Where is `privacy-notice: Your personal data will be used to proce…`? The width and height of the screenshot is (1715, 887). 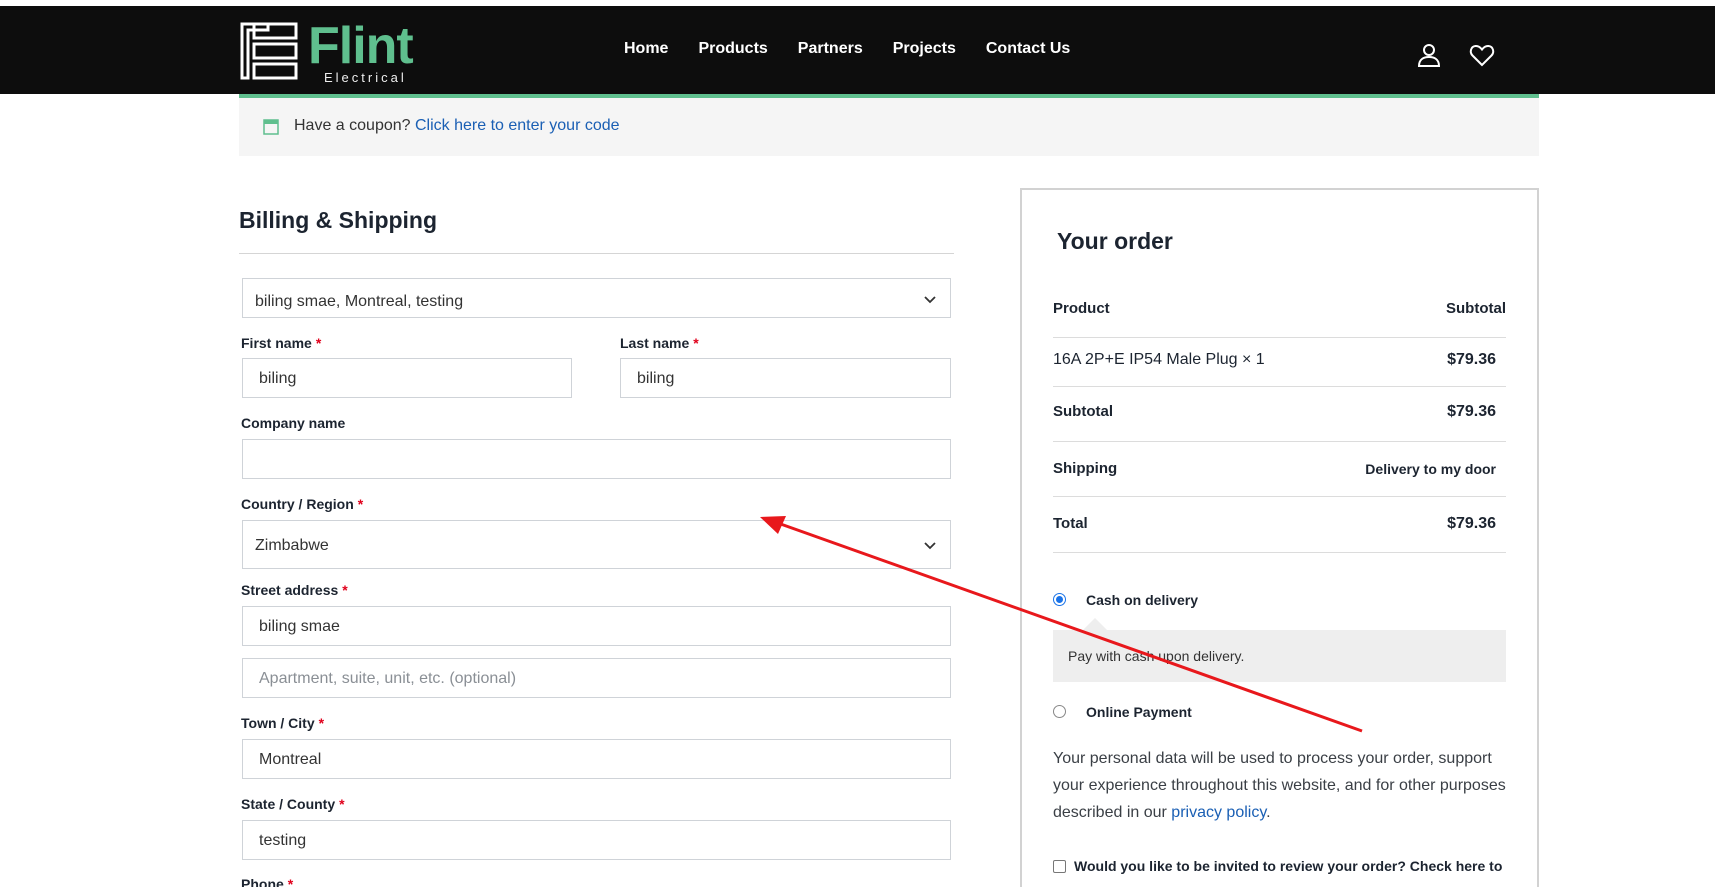
privacy-notice: Your personal data will be used to proce… is located at coordinates (1279, 785).